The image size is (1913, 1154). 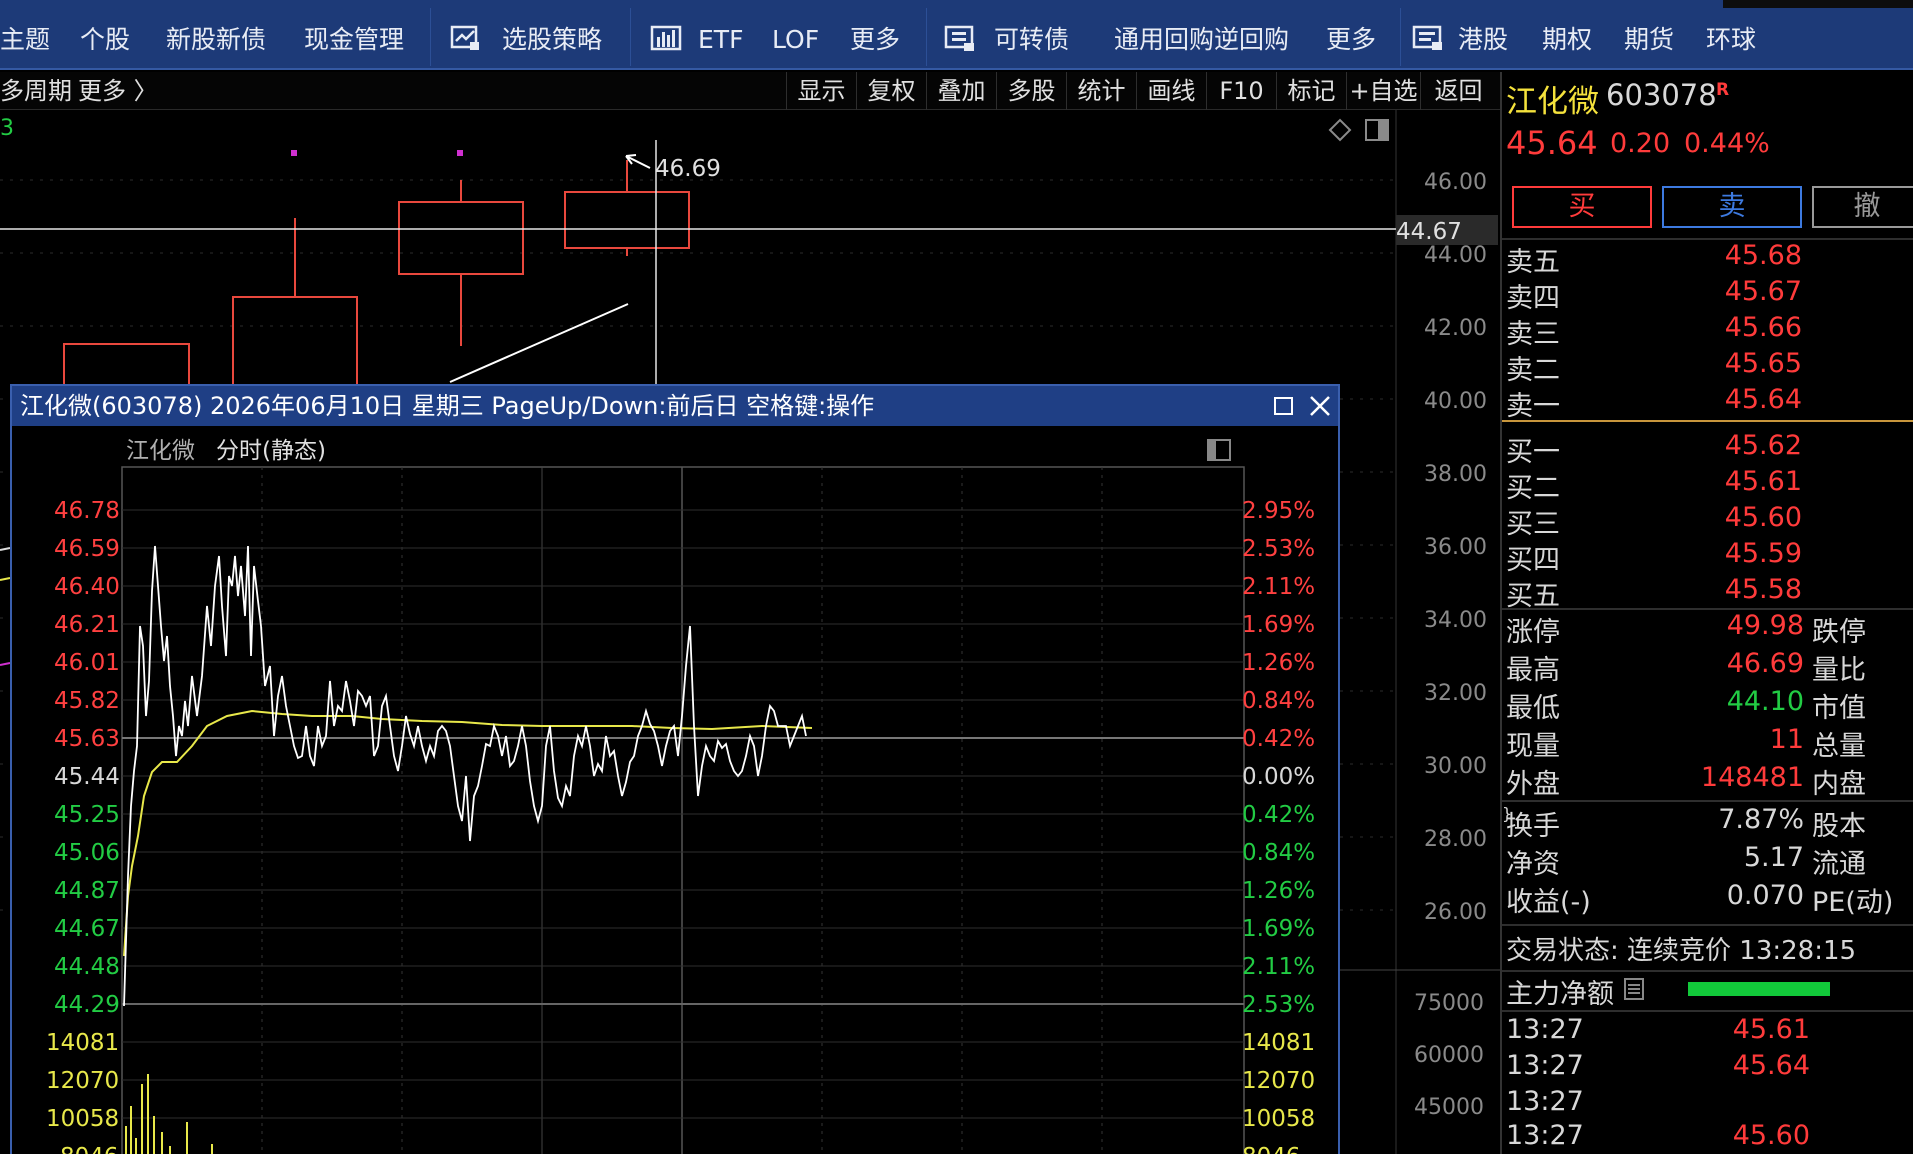 What do you see at coordinates (1455, 912) in the screenshot?
I see `price-tick: 26.00` at bounding box center [1455, 912].